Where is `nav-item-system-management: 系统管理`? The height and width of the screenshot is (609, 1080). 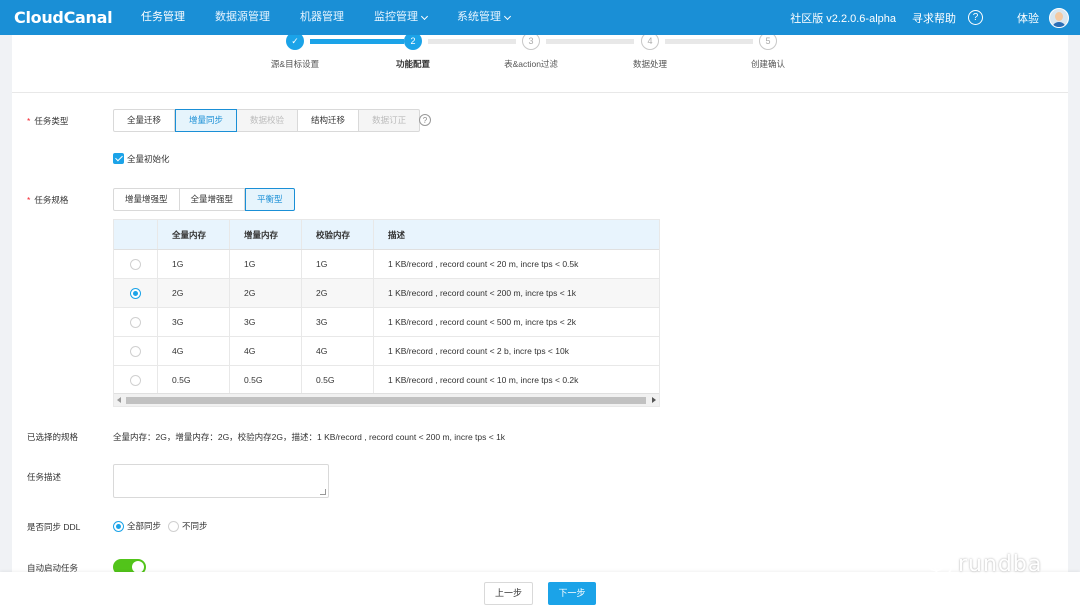 nav-item-system-management: 系统管理 is located at coordinates (483, 17).